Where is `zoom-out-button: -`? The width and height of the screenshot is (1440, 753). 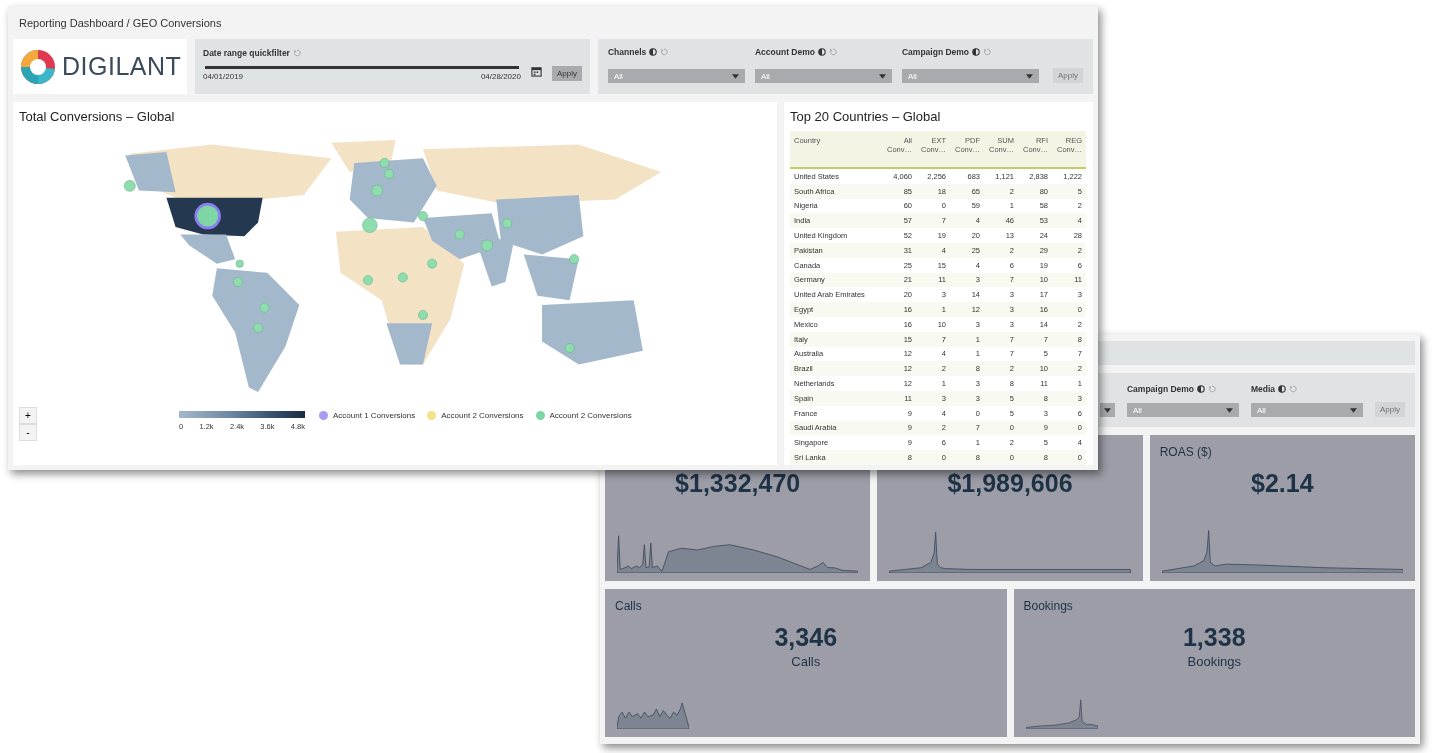
zoom-out-button: - is located at coordinates (28, 432).